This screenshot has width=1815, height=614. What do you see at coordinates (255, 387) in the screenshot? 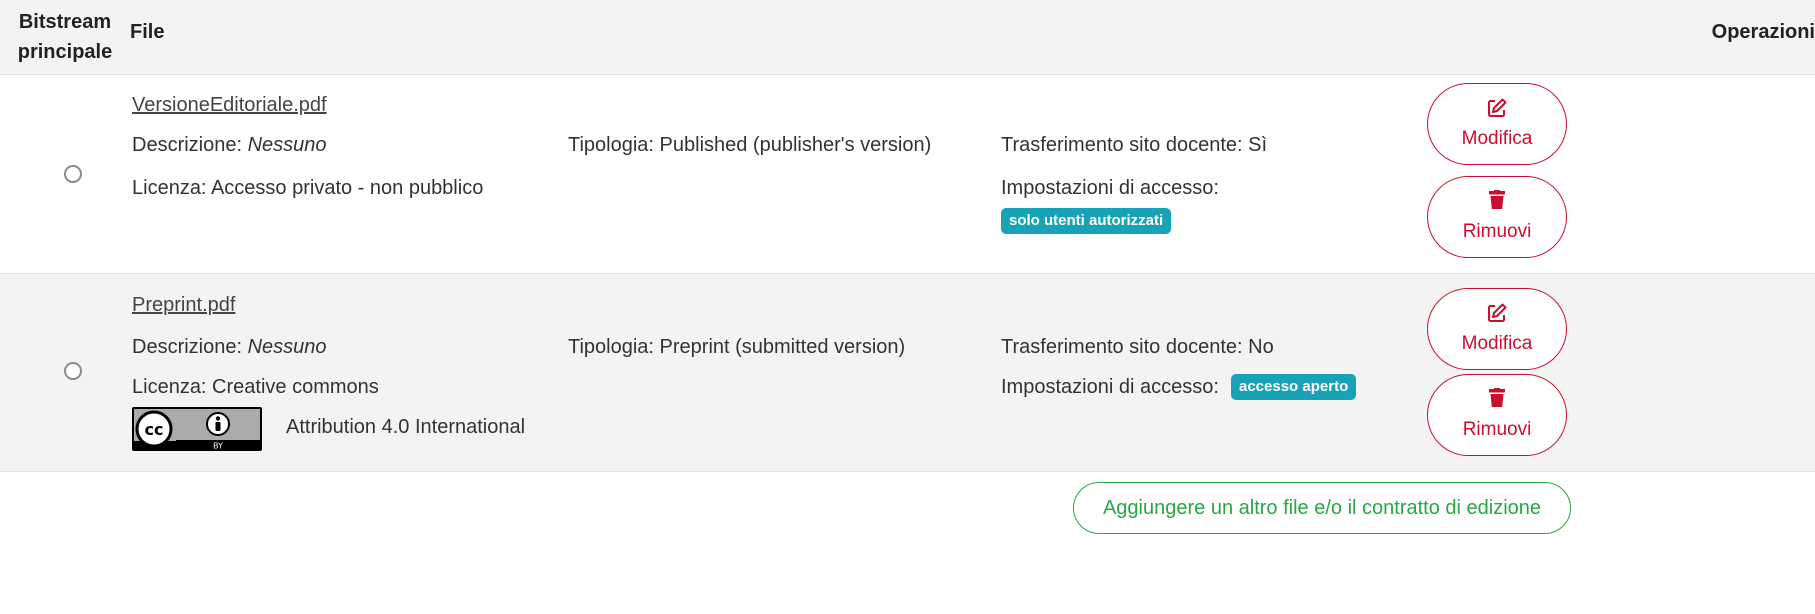
I see `license-text: Licenza: Creative commons` at bounding box center [255, 387].